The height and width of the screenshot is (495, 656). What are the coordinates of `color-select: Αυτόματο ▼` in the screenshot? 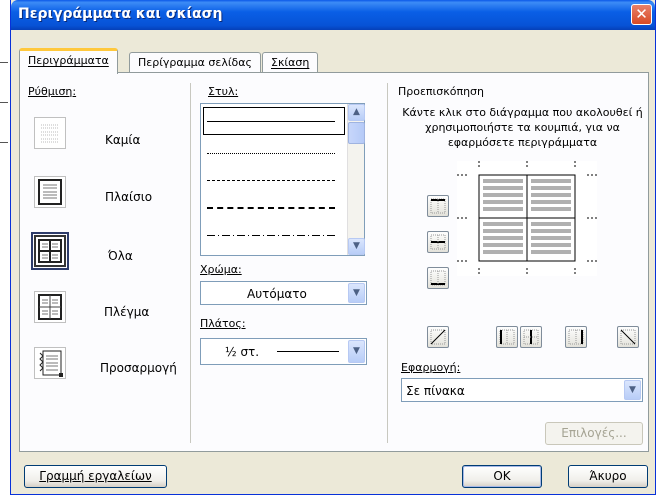 It's located at (283, 293).